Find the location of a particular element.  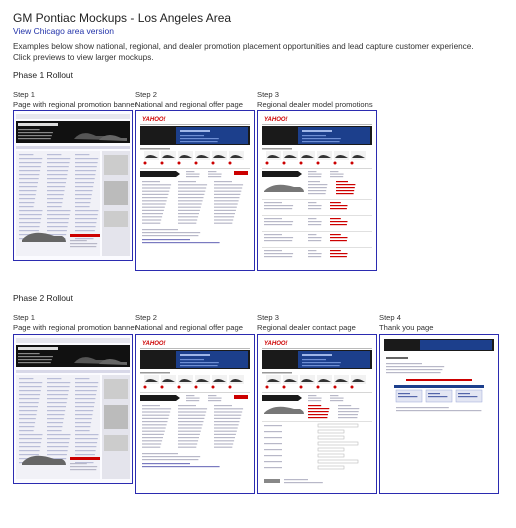

phase2-step3-heading: Step 3 Regional dealer contact page is located at coordinates (306, 323).